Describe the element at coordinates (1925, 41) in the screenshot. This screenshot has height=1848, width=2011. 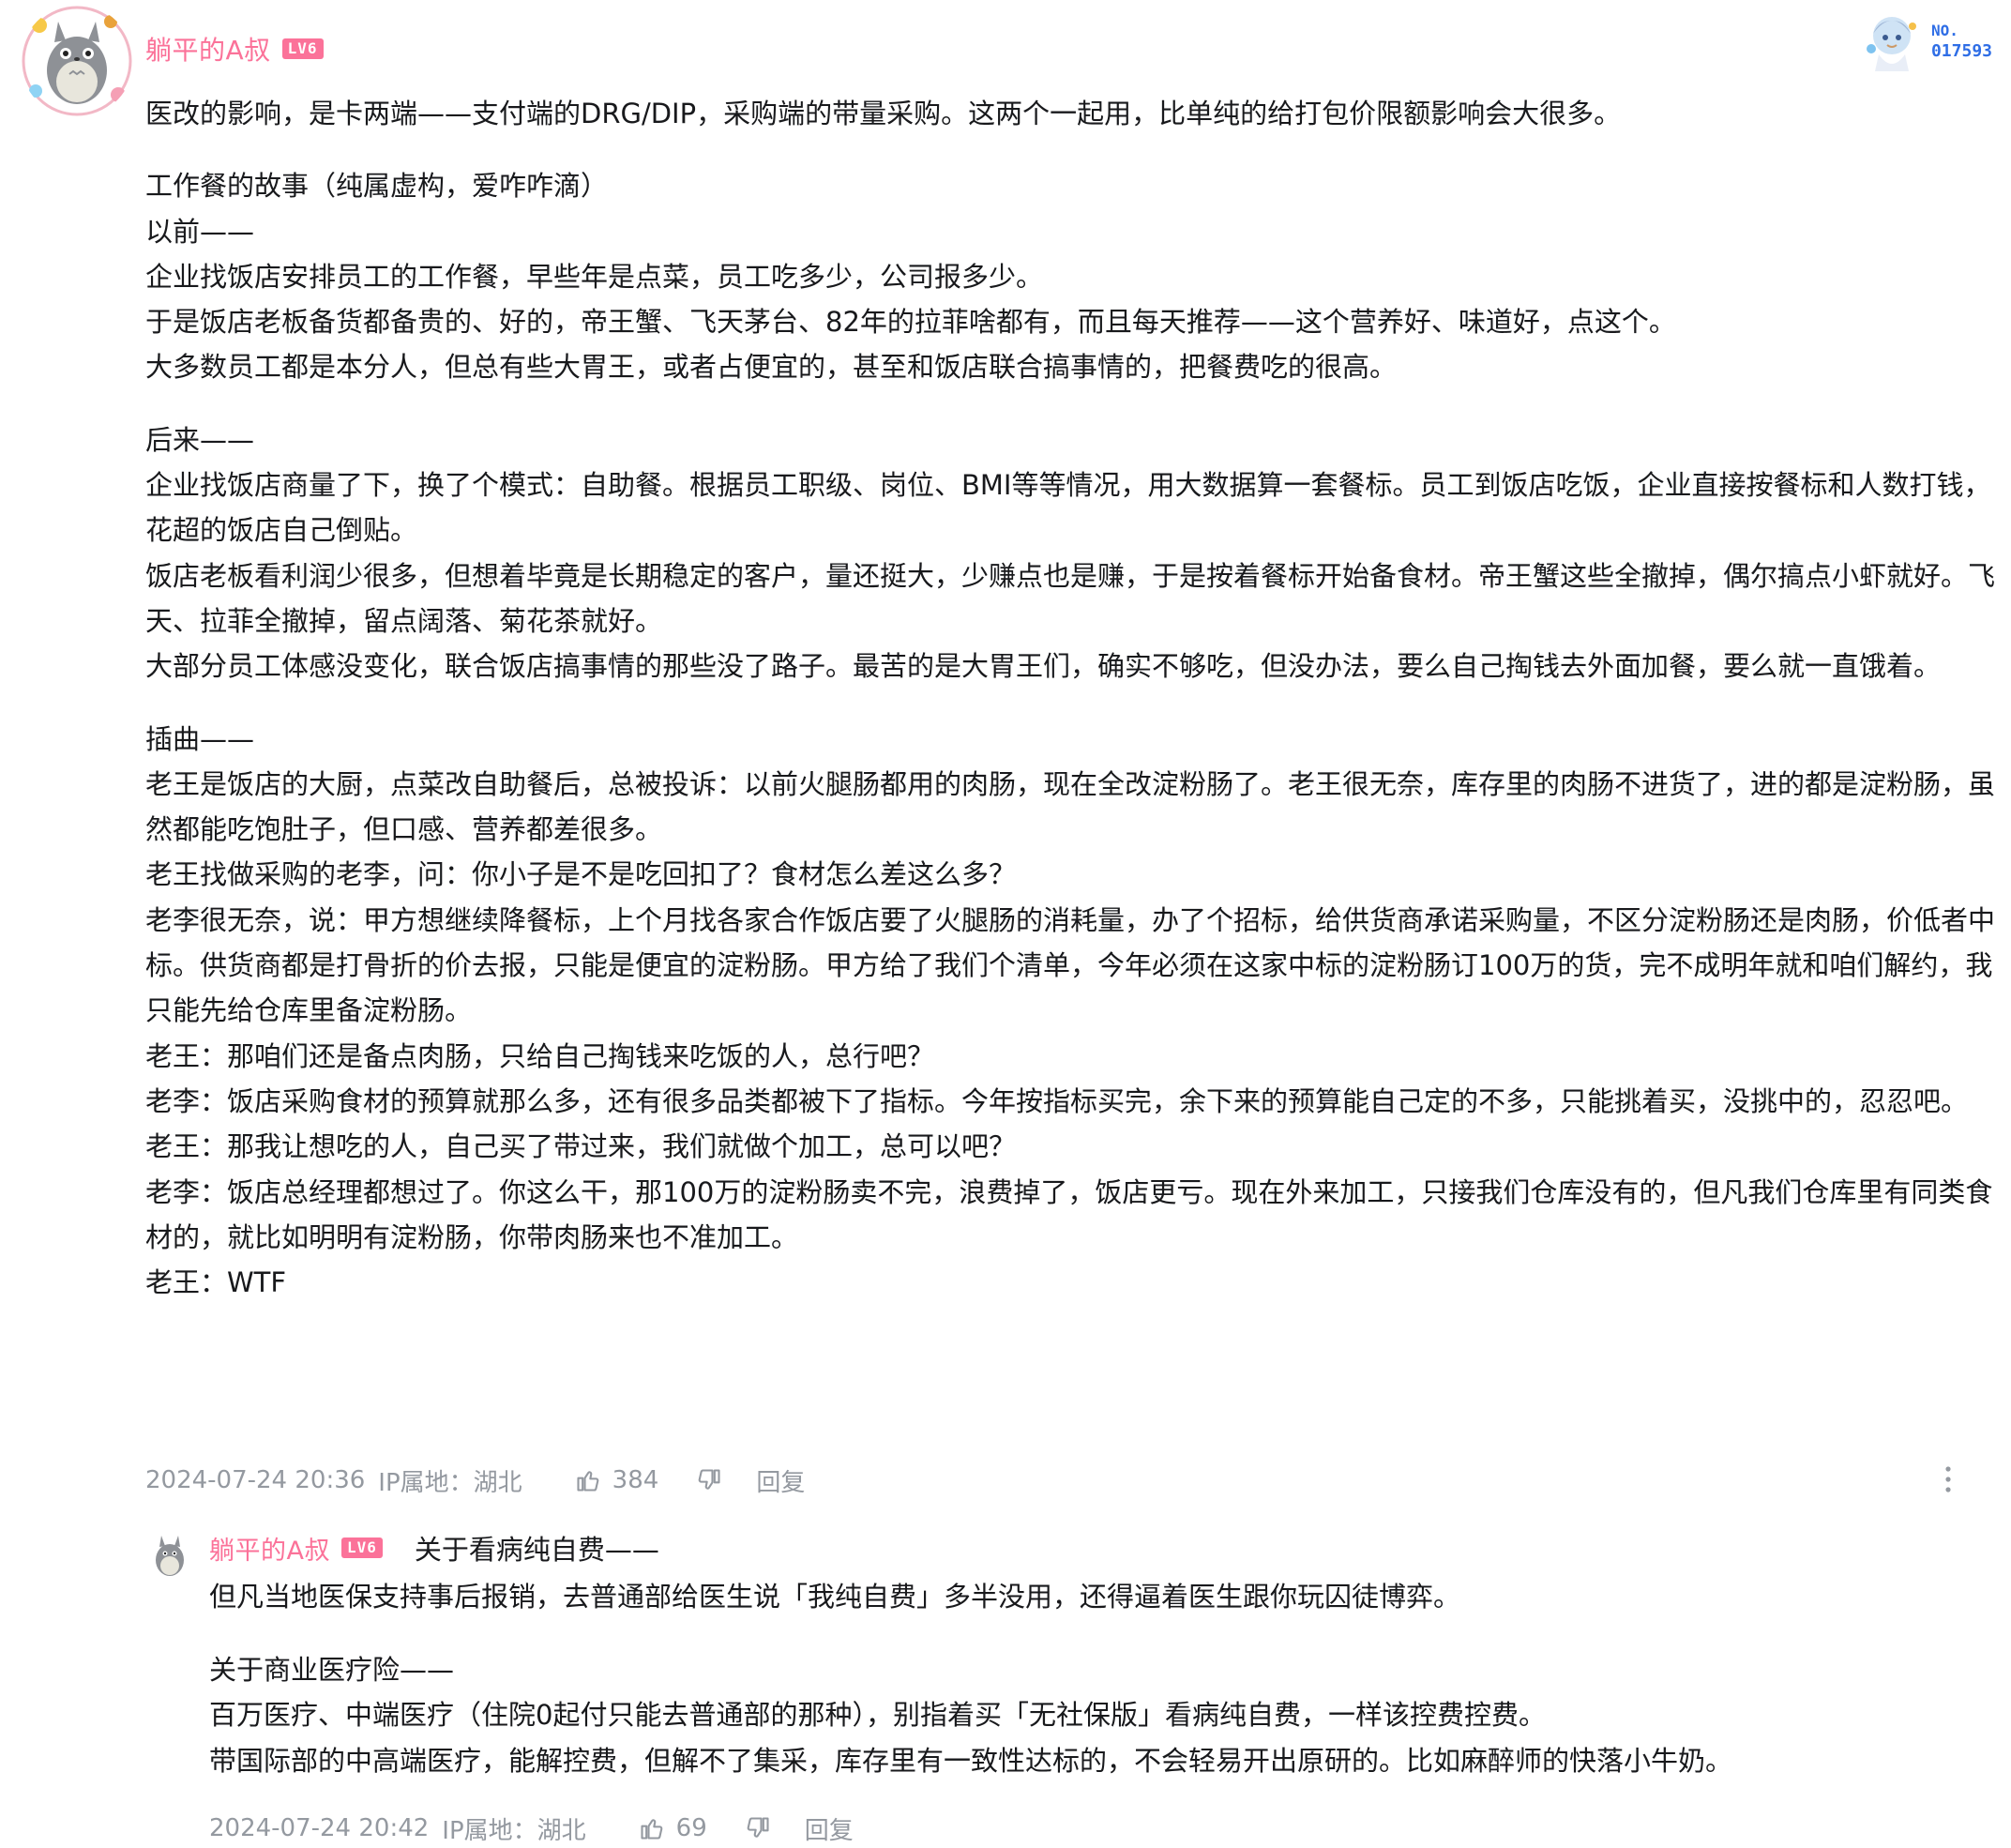
I see `fan-badge: NO. 017593` at that location.